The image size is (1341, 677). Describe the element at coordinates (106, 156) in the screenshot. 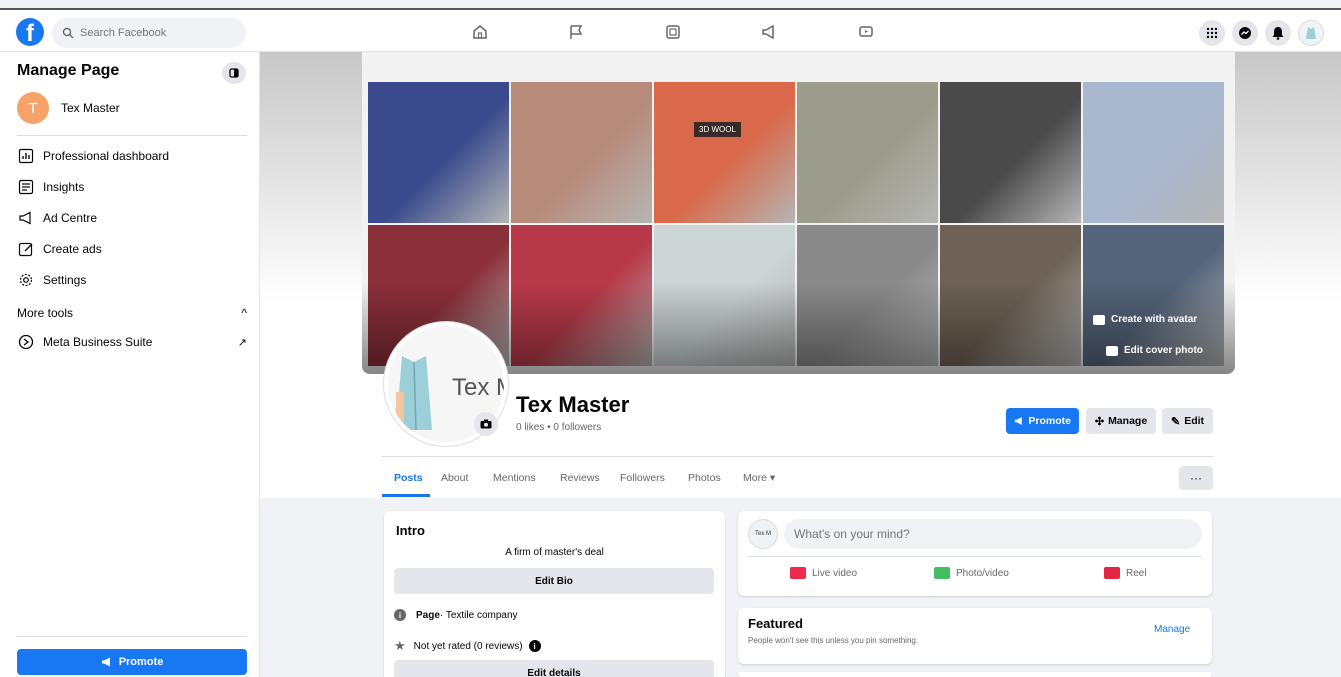

I see `sidebar-item-label: Professional dashboard` at that location.